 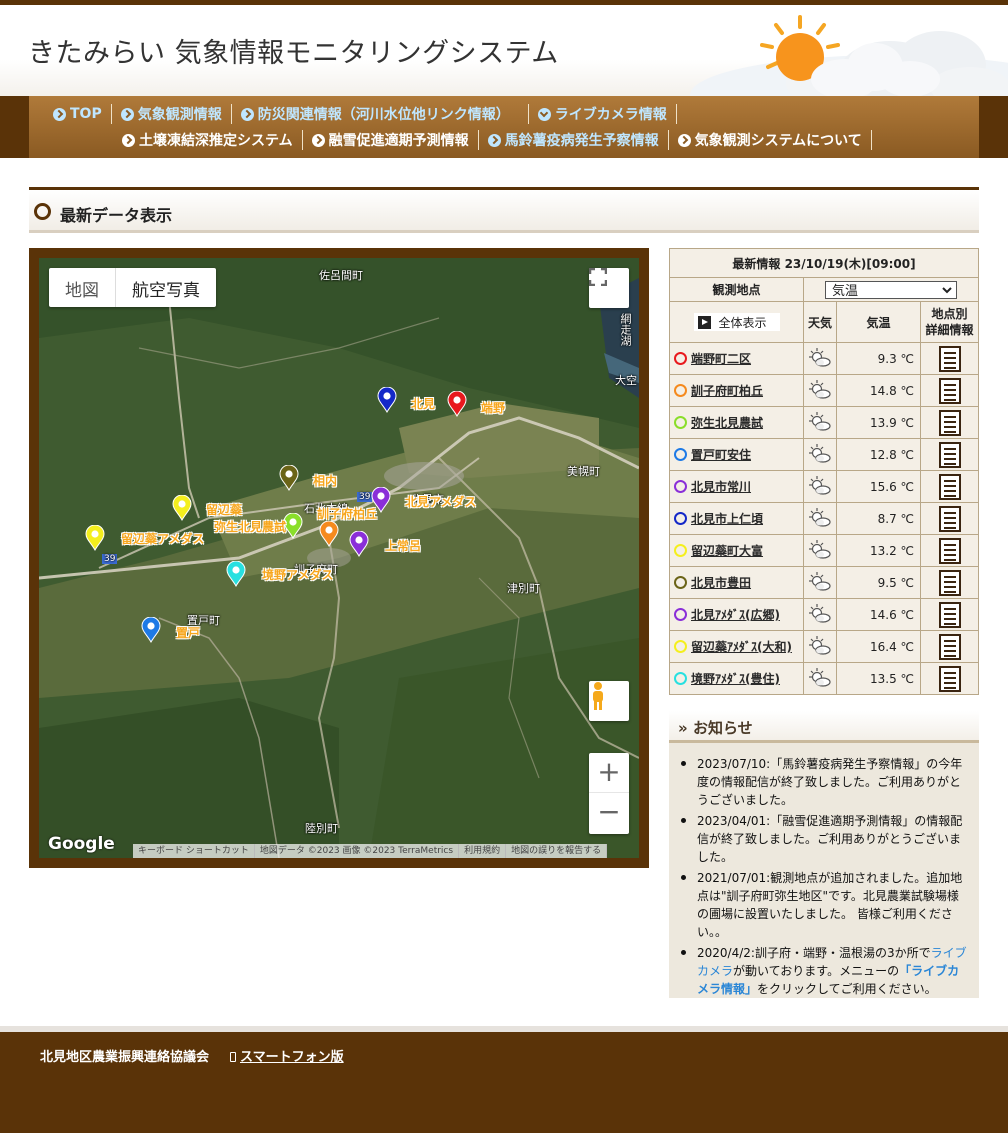 What do you see at coordinates (125, 1057) in the screenshot?
I see `footer-organization: 北見地区農業振興連絡協議会` at bounding box center [125, 1057].